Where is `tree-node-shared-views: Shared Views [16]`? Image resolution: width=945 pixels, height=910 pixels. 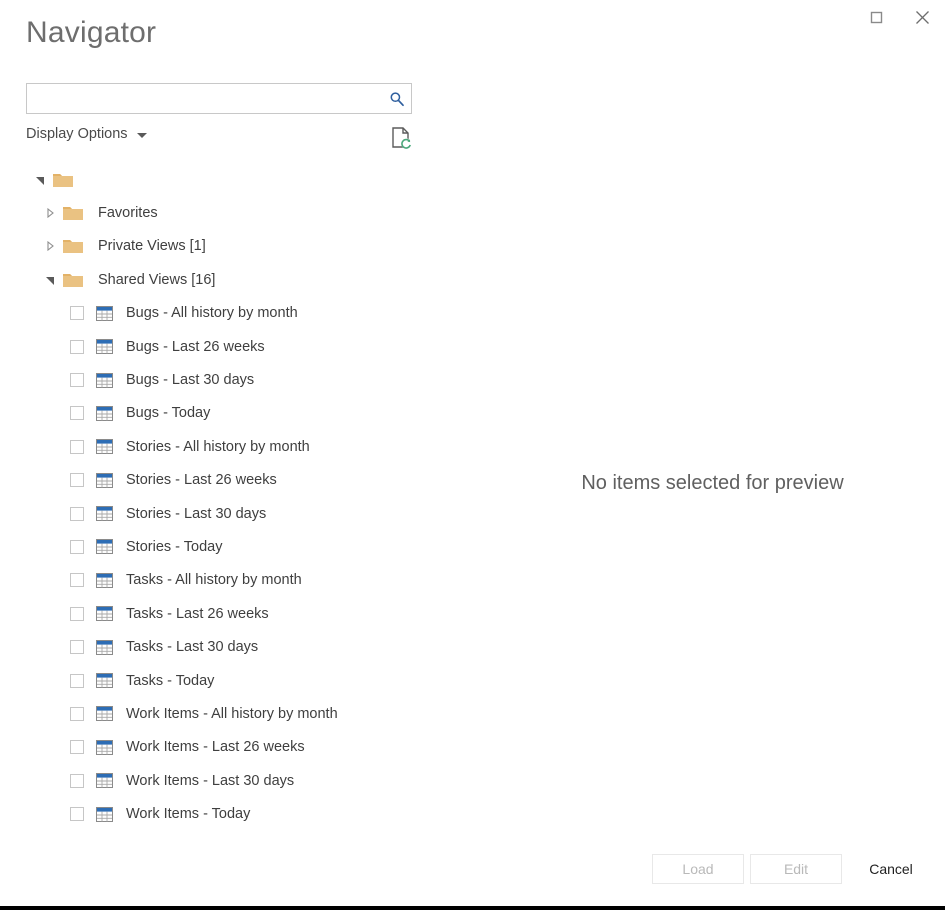 tree-node-shared-views: Shared Views [16] is located at coordinates (240, 279).